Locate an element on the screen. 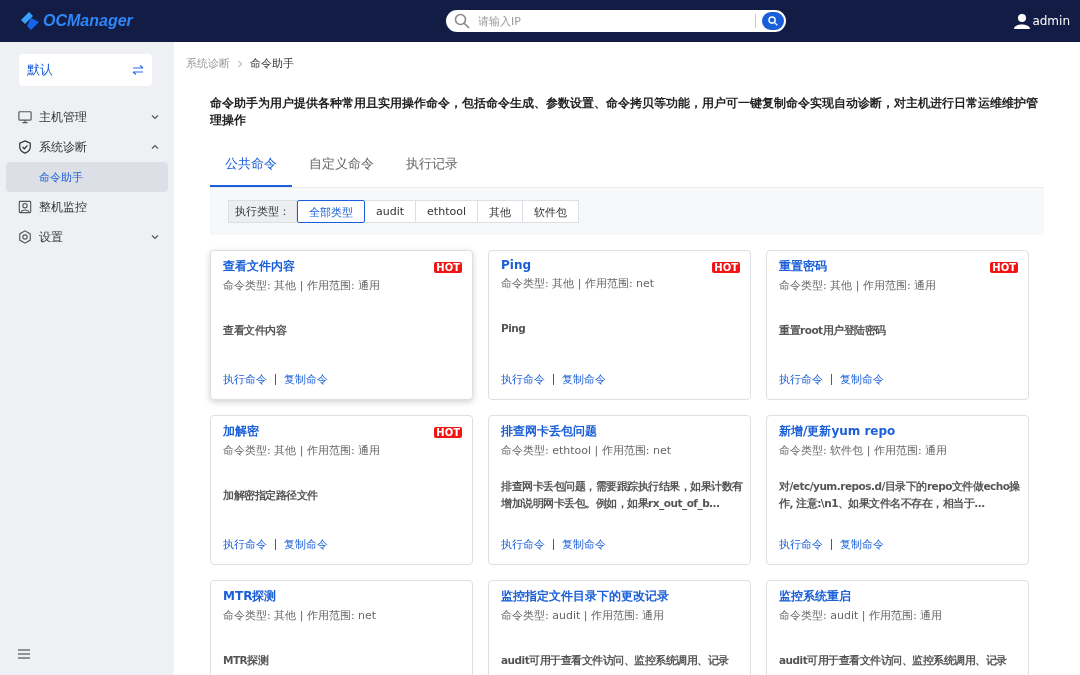 This screenshot has width=1080, height=675. card-title: 加解密 is located at coordinates (241, 431).